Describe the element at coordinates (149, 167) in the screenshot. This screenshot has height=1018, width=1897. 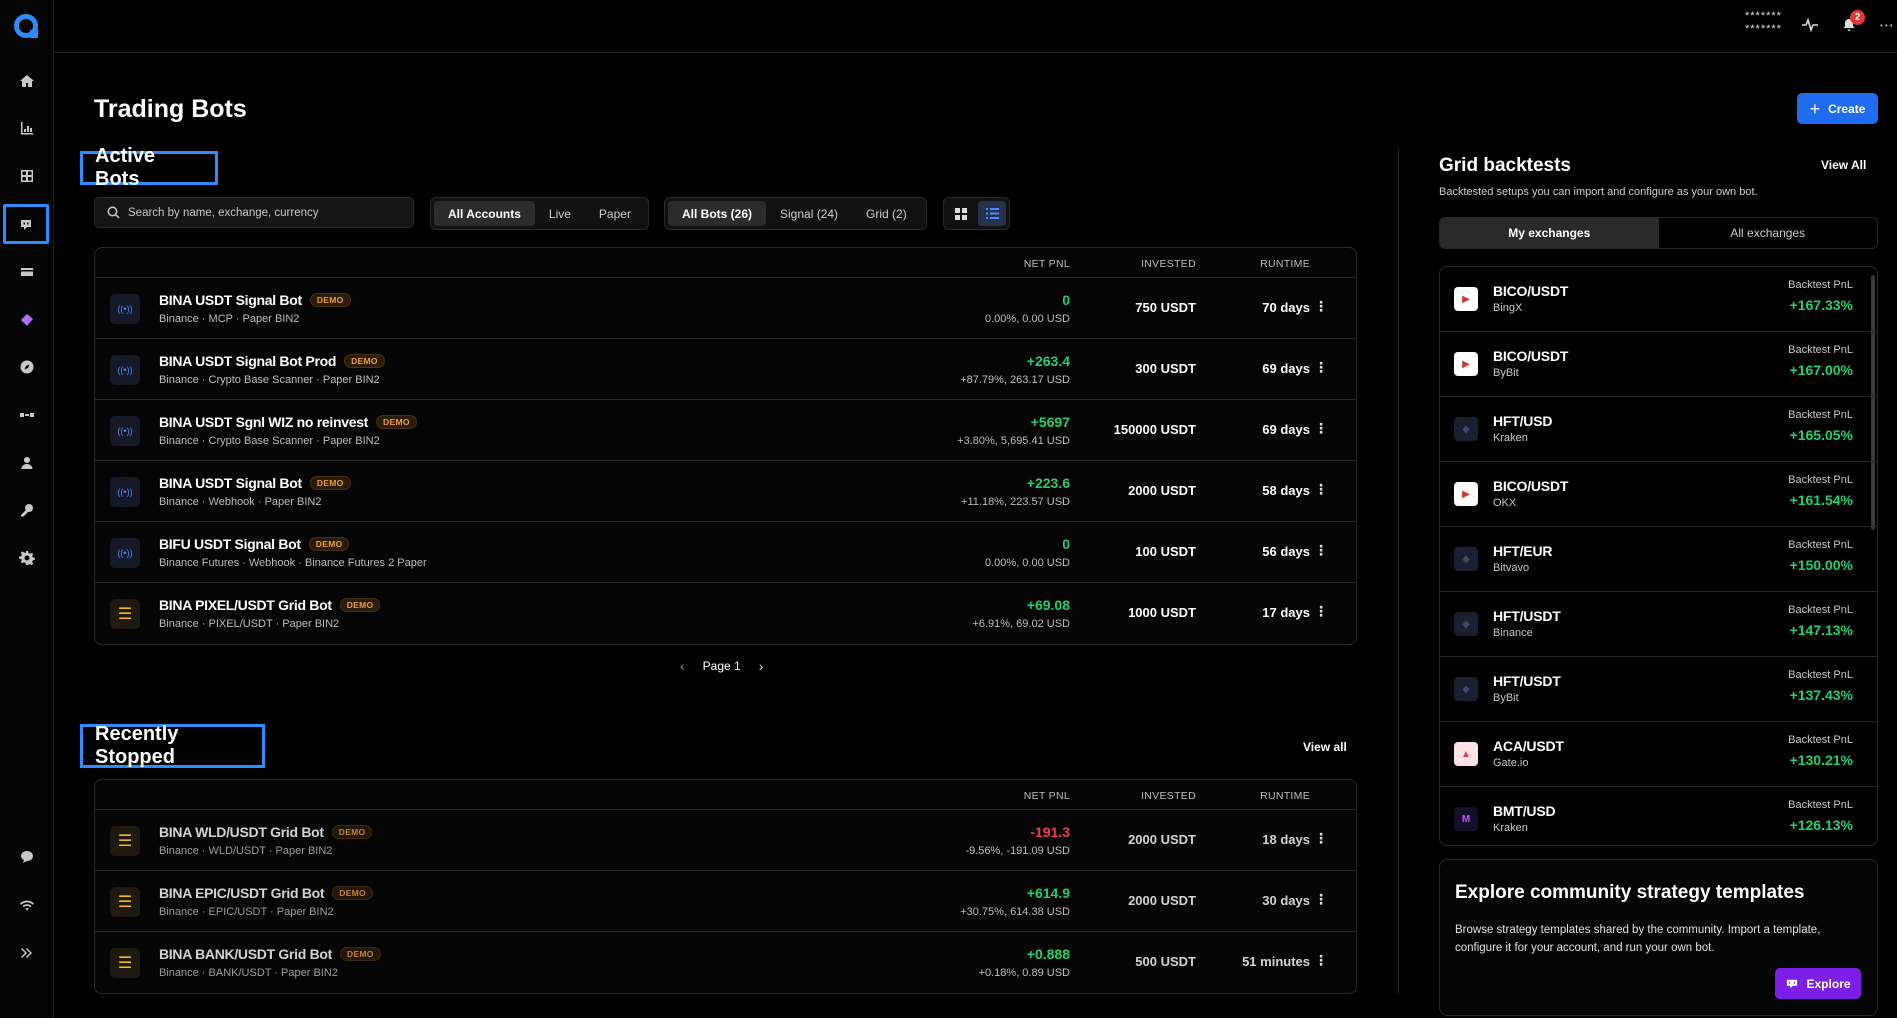
I see `active-bots-title: Active Bots` at that location.